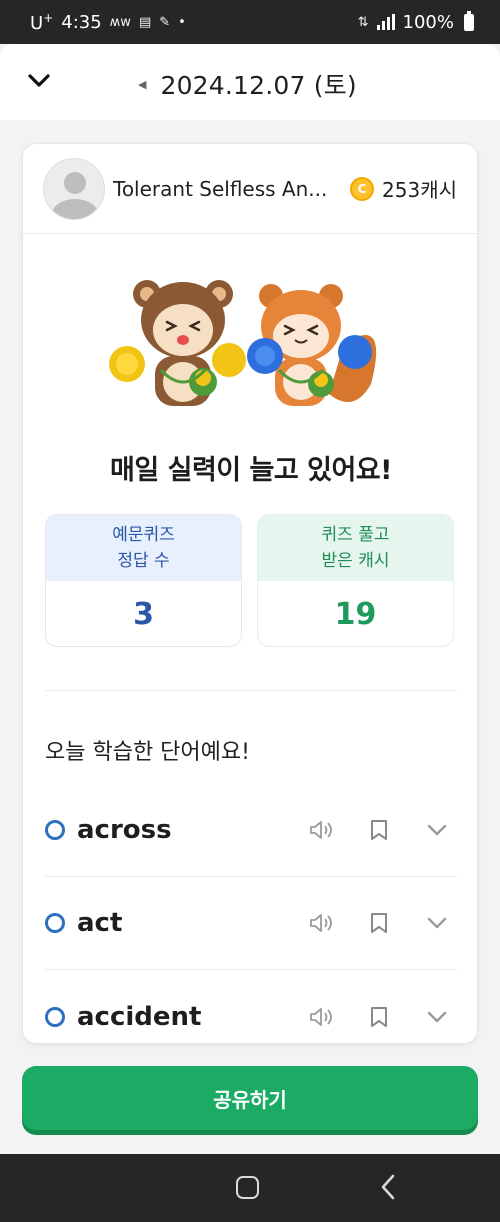  I want to click on header: ◀ 2024.12.07 (토), so click(250, 82).